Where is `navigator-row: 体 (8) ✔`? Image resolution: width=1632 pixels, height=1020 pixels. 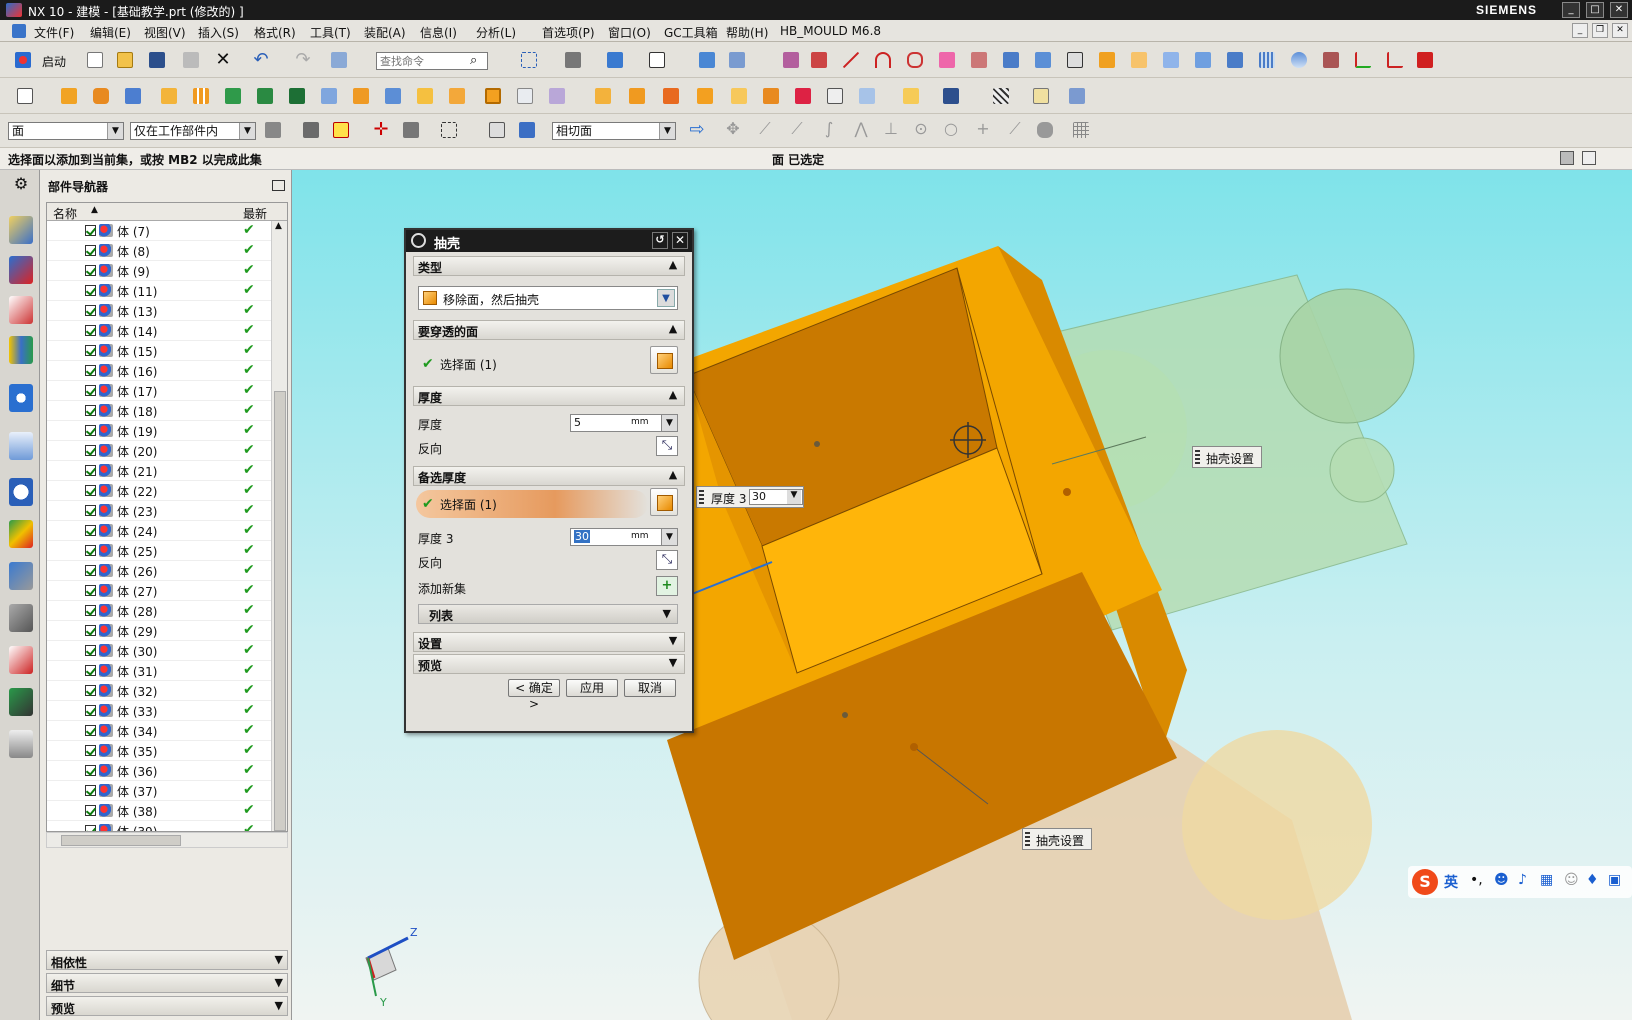
navigator-row: 体 (8) ✔ is located at coordinates (160, 251).